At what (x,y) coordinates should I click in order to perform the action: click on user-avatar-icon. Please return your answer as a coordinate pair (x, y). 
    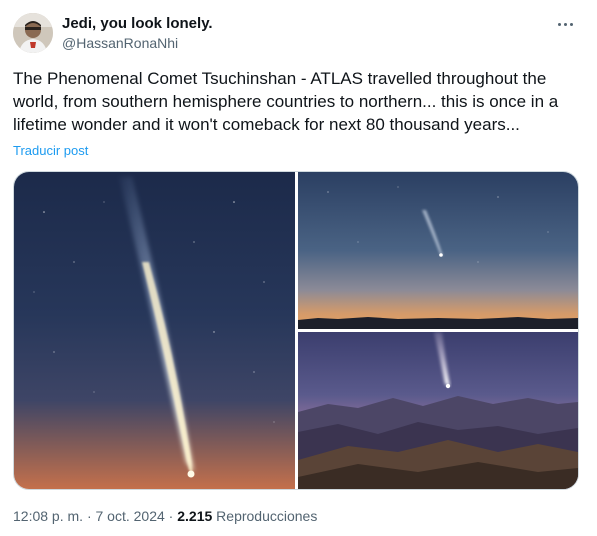
    Looking at the image, I should click on (33, 33).